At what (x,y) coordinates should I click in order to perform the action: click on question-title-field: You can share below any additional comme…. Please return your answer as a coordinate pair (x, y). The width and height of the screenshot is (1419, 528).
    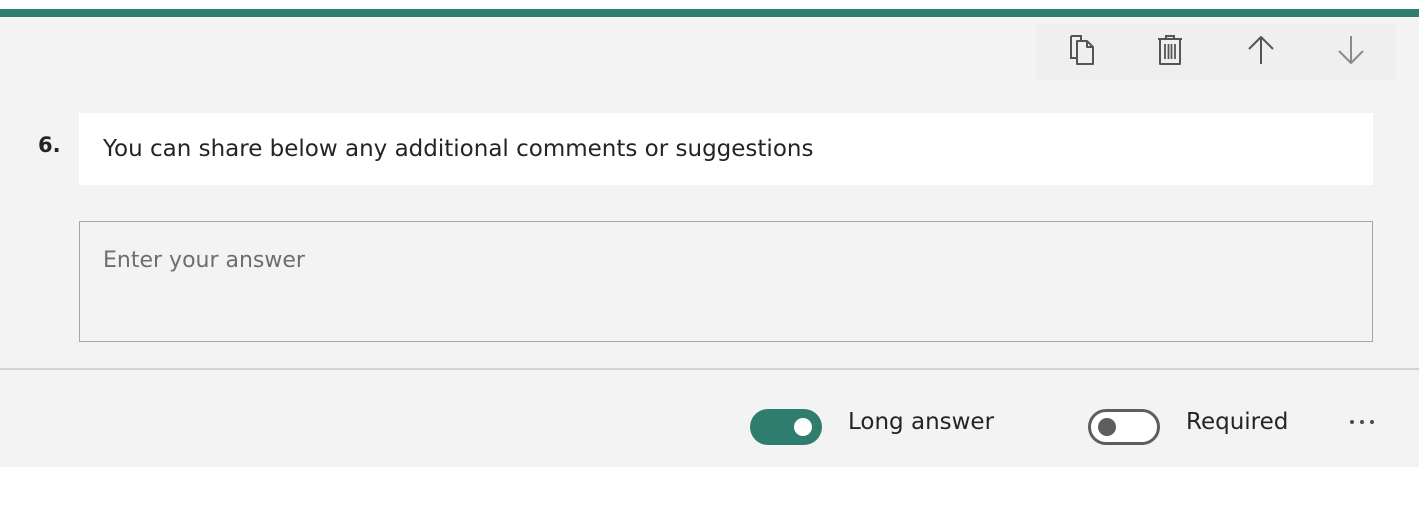
    Looking at the image, I should click on (726, 149).